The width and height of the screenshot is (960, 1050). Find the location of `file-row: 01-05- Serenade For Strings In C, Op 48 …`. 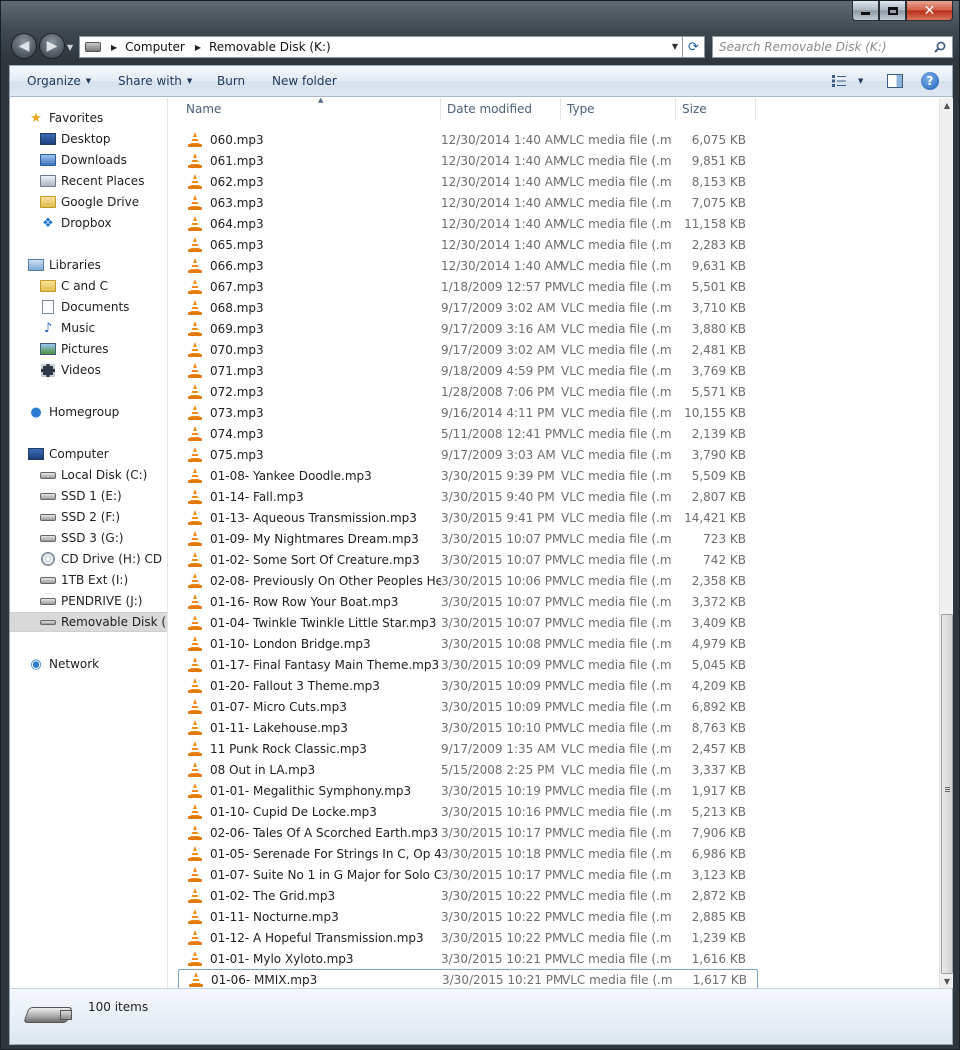

file-row: 01-05- Serenade For Strings In C, Op 48 … is located at coordinates (468, 853).